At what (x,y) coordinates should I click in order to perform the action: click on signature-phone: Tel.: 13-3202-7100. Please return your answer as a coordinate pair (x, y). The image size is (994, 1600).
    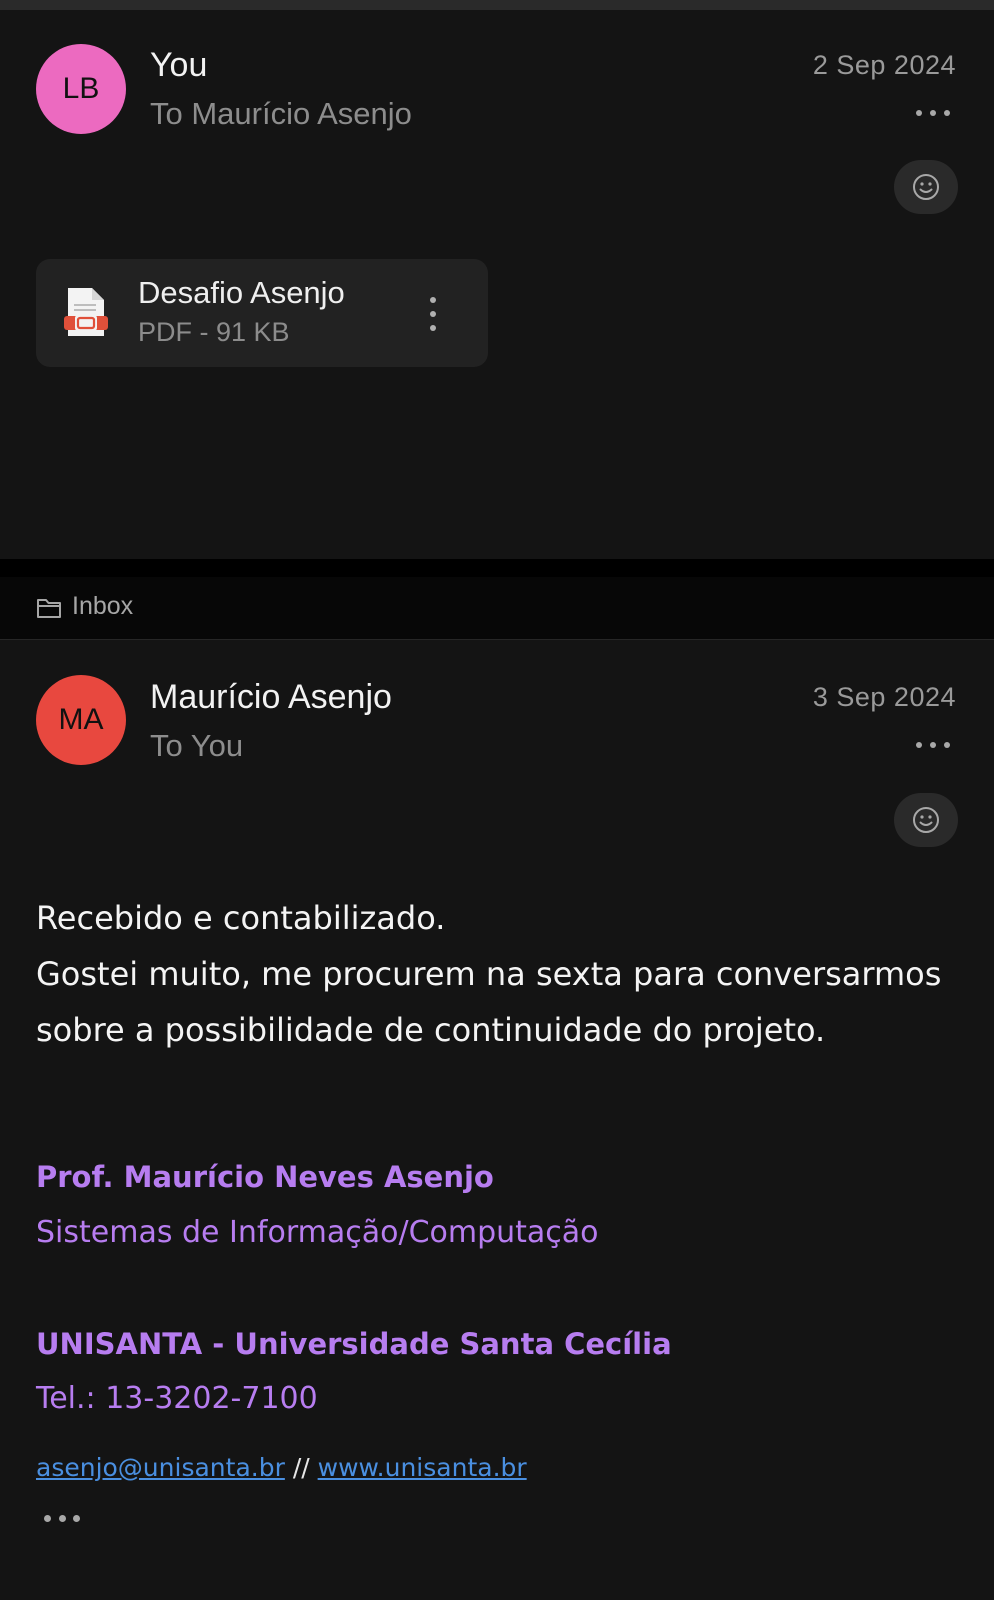
    Looking at the image, I should click on (177, 1398).